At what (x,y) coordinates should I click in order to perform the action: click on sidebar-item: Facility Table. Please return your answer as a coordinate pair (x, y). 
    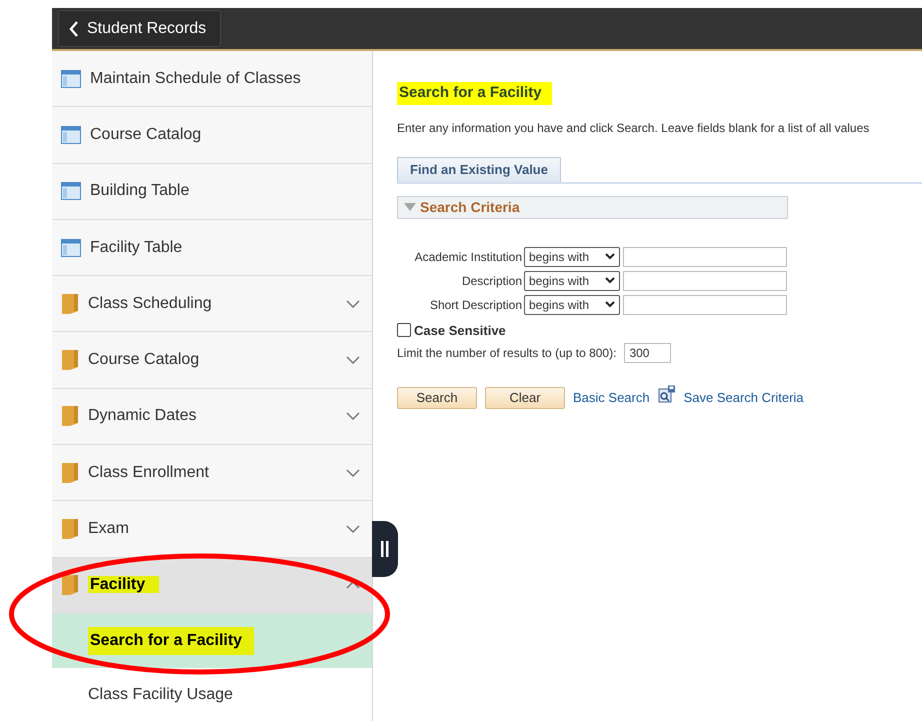
    Looking at the image, I should click on (212, 248).